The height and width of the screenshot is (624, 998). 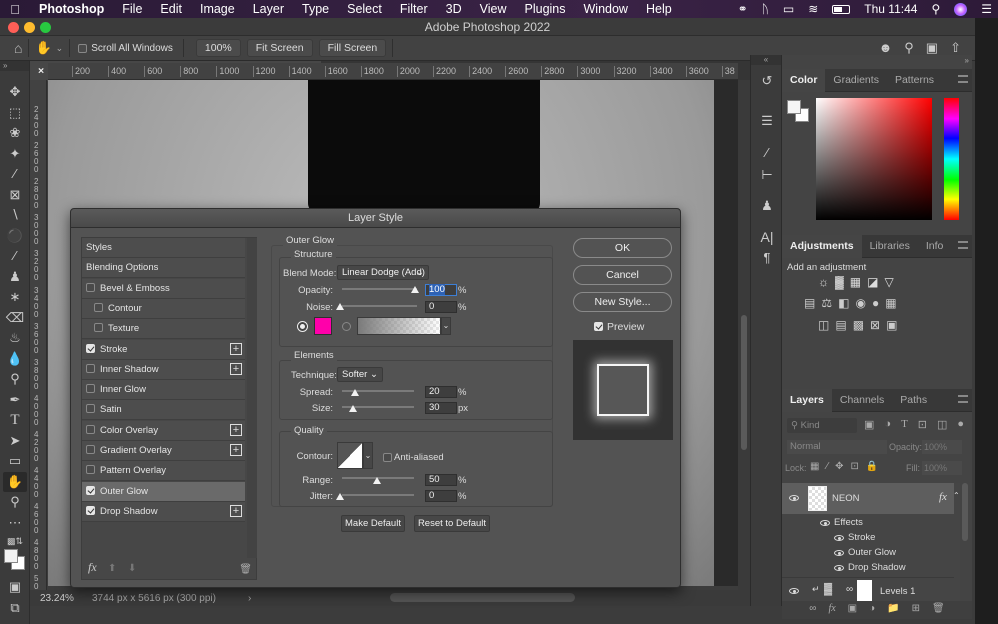 I want to click on posterize-icon: ▤, so click(x=840, y=325).